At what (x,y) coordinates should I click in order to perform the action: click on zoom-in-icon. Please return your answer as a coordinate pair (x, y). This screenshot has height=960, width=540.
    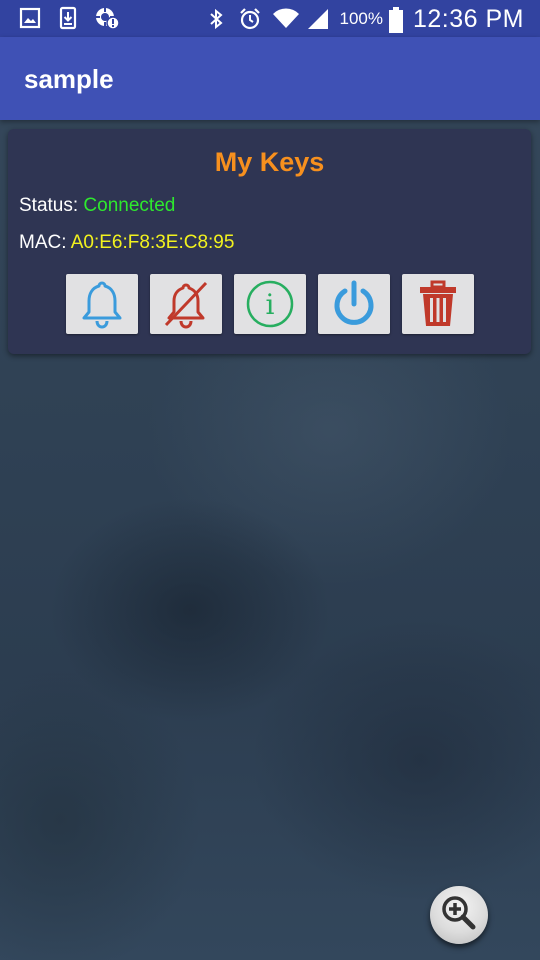
    Looking at the image, I should click on (459, 915).